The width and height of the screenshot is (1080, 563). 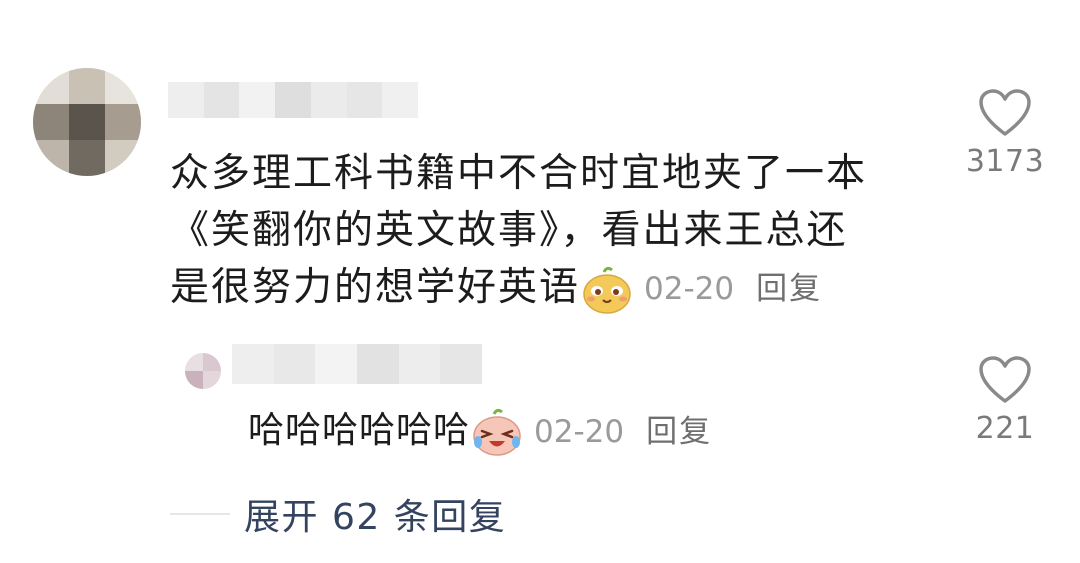 I want to click on username-blurred, so click(x=293, y=100).